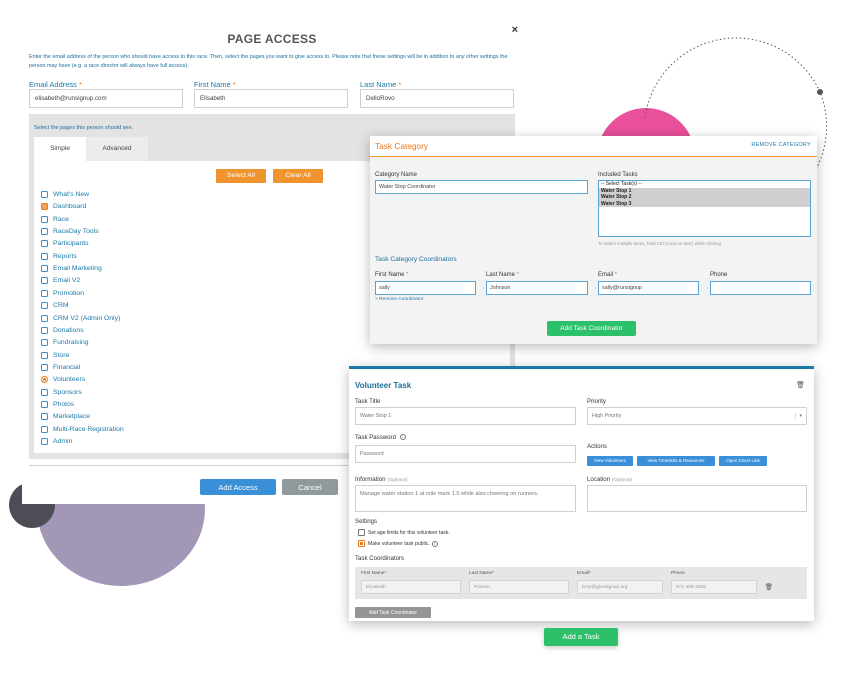 This screenshot has height=674, width=841. Describe the element at coordinates (106, 98) in the screenshot. I see `email-field: elisabeth@runsignup.com` at that location.